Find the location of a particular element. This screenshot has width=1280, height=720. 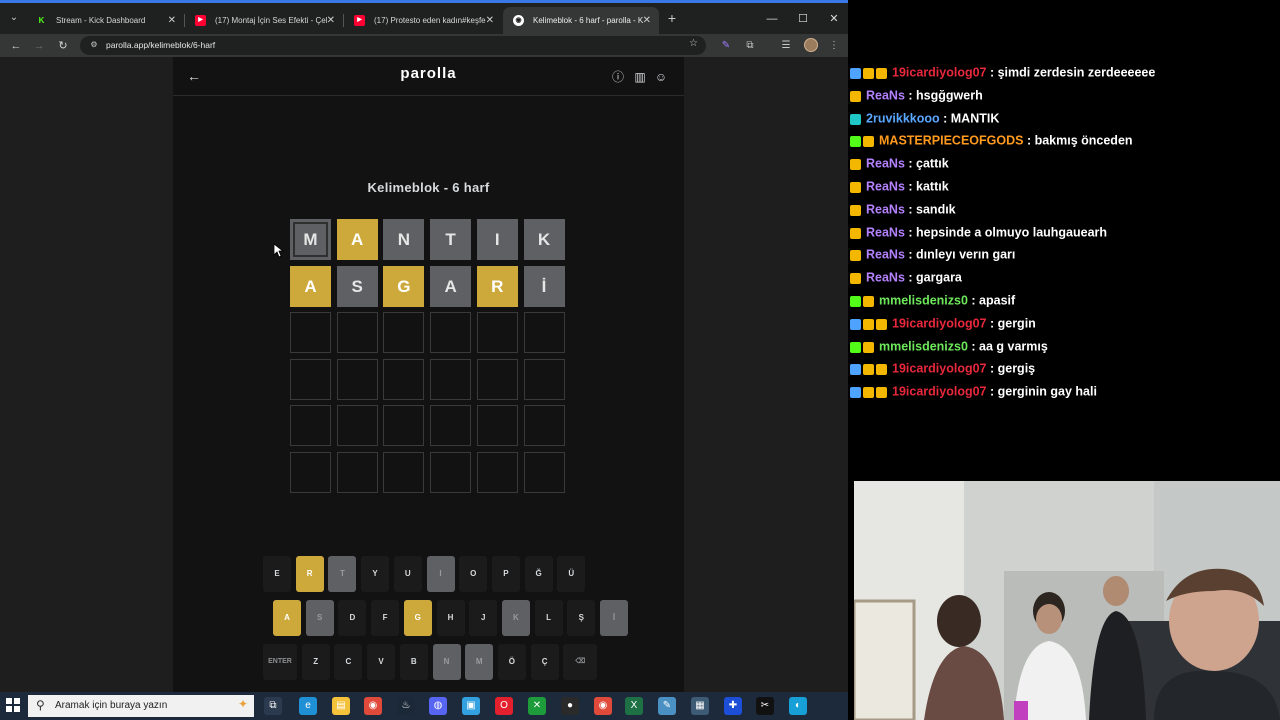

app2-icon: ✚ is located at coordinates (733, 706).